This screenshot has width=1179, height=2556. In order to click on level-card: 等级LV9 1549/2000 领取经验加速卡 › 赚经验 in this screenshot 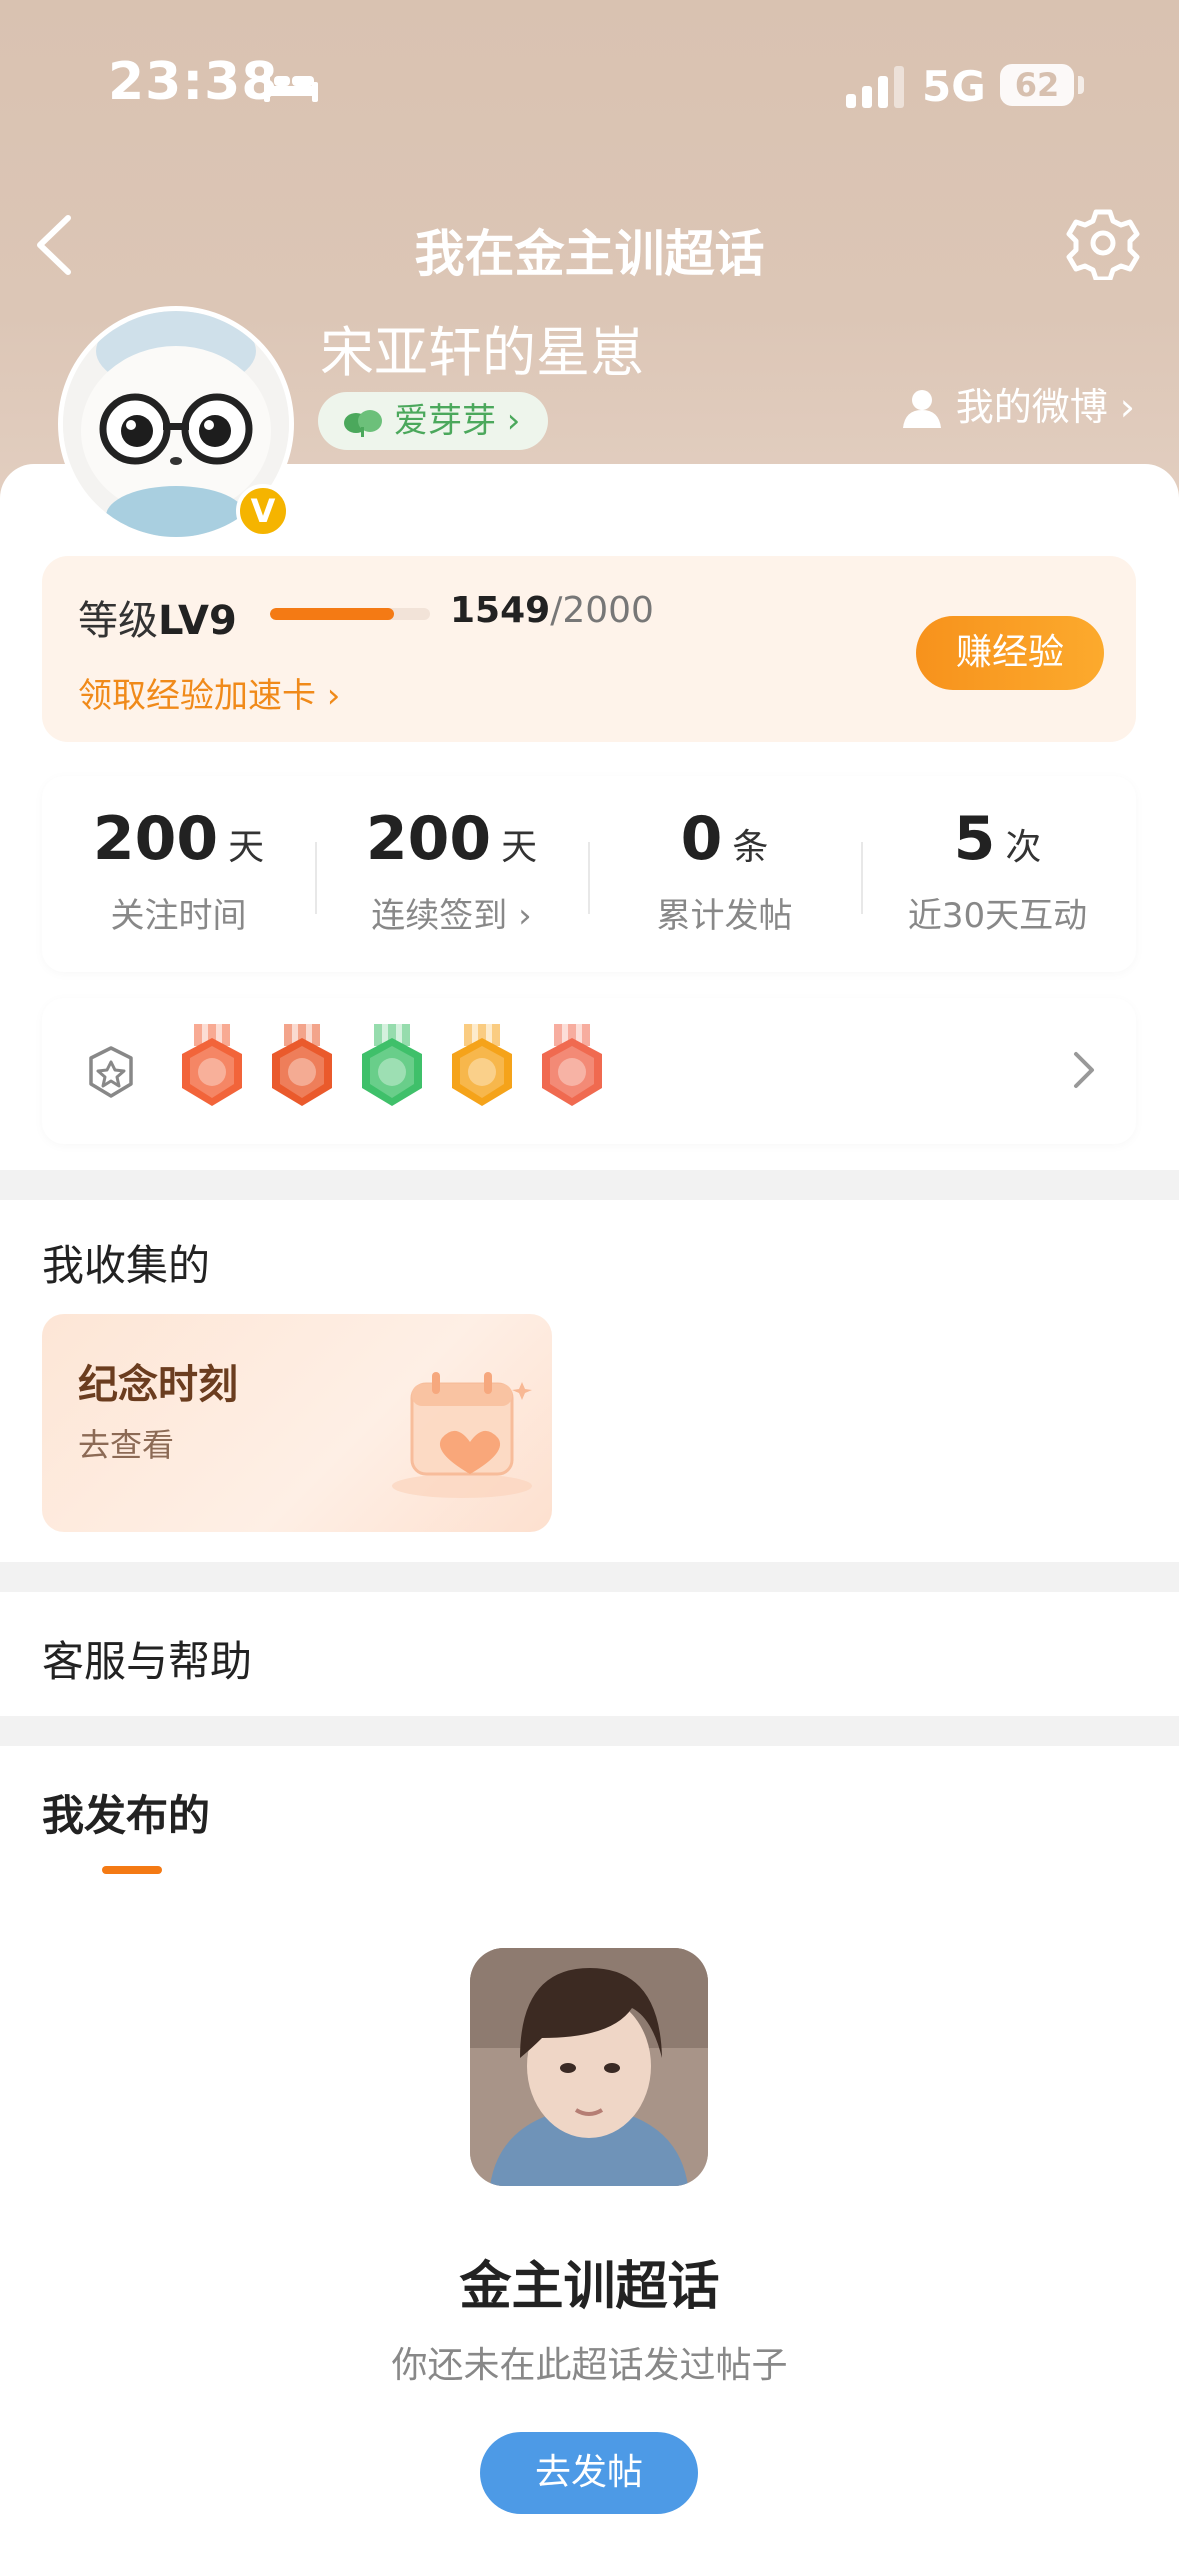, I will do `click(589, 649)`.